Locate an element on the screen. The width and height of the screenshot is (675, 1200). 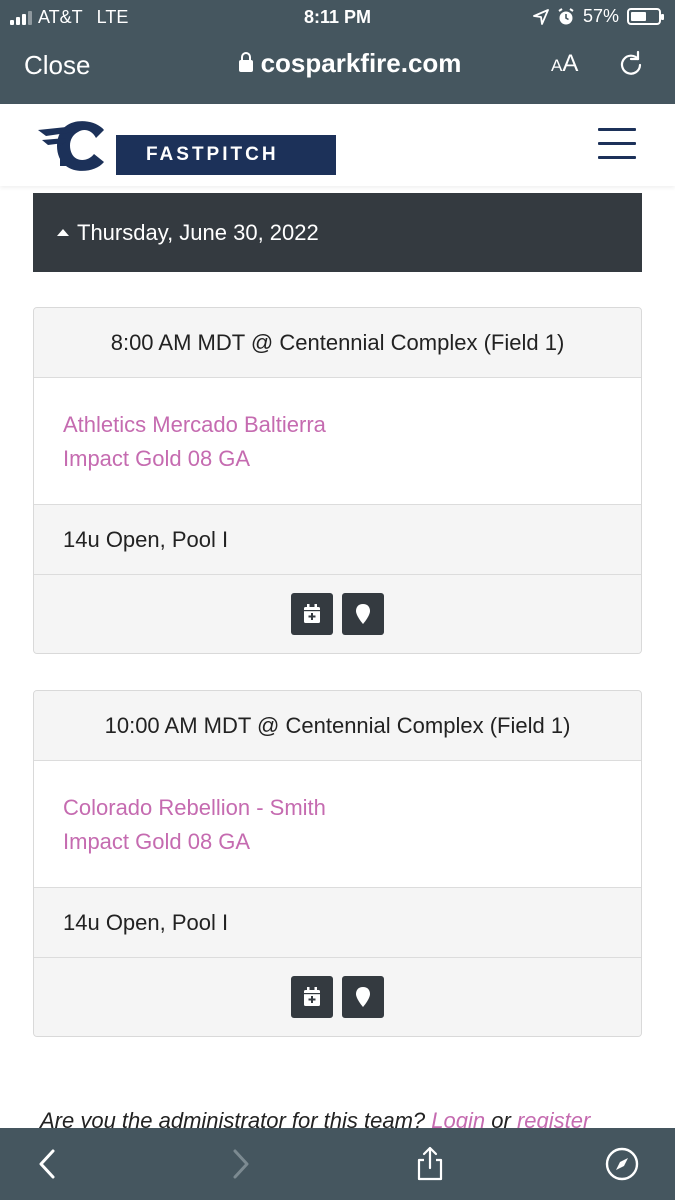
team-link: Colorado Rebellion - Smith is located at coordinates (352, 808).